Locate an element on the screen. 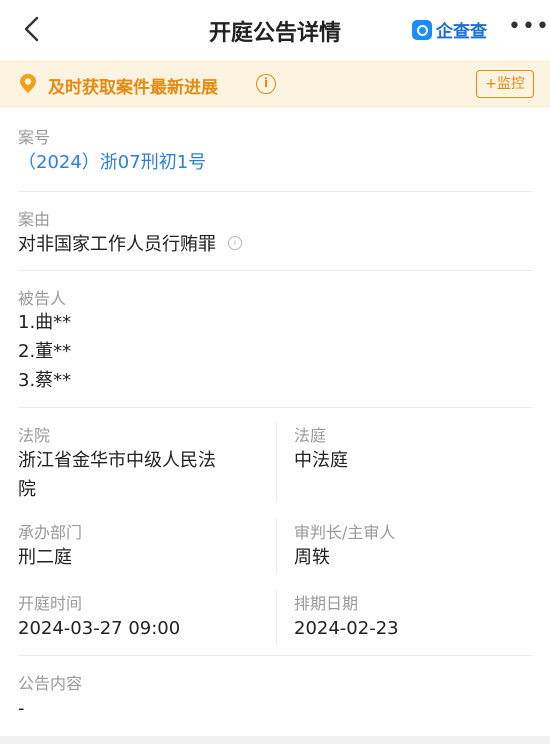  cause-value: 对非国家工作人员行贿罪 i is located at coordinates (130, 244).